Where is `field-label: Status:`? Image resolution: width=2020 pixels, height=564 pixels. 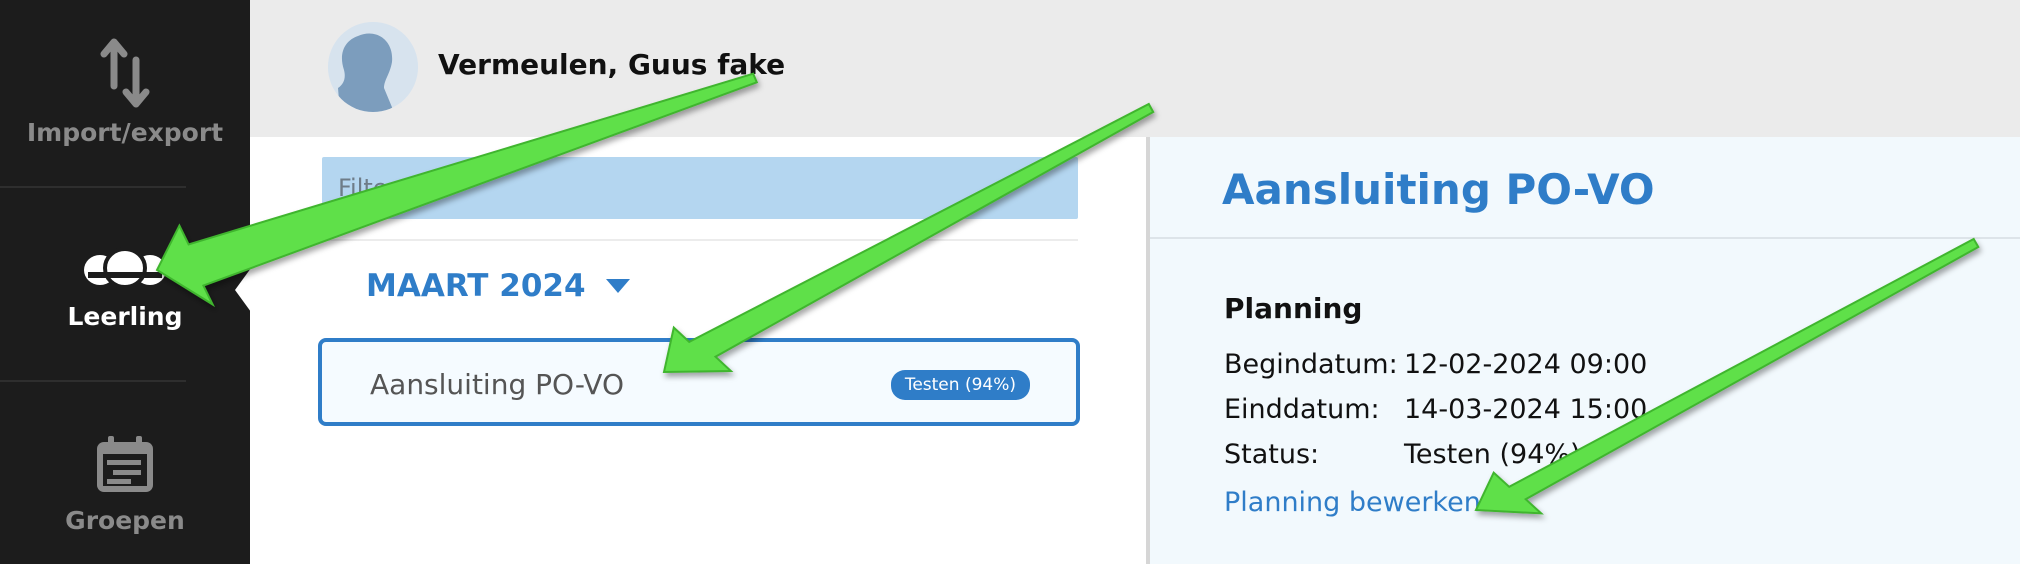
field-label: Status: is located at coordinates (1272, 454).